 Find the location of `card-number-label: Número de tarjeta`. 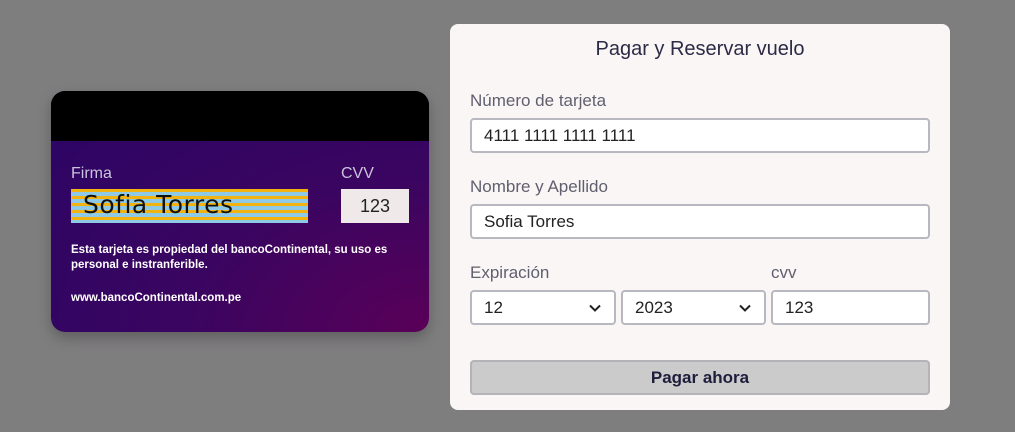

card-number-label: Número de tarjeta is located at coordinates (538, 100).